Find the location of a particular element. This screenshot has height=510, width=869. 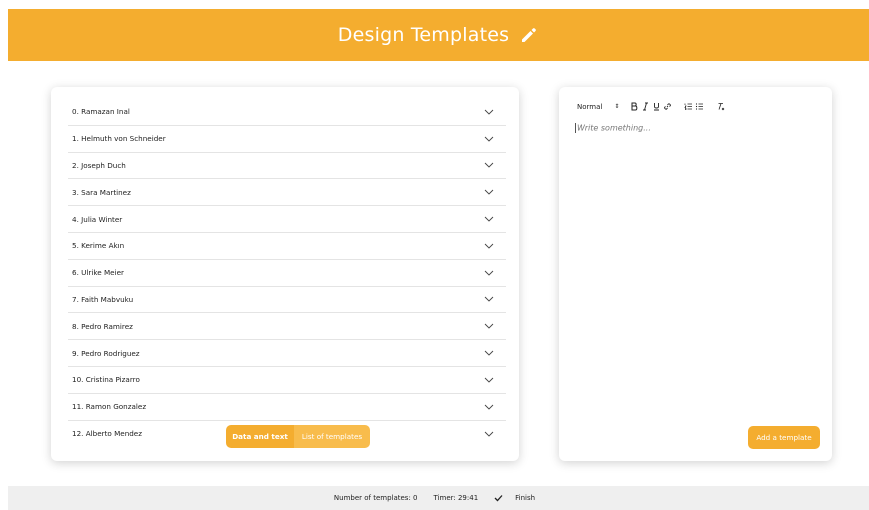

header-bar: Design Templates is located at coordinates (438, 35).